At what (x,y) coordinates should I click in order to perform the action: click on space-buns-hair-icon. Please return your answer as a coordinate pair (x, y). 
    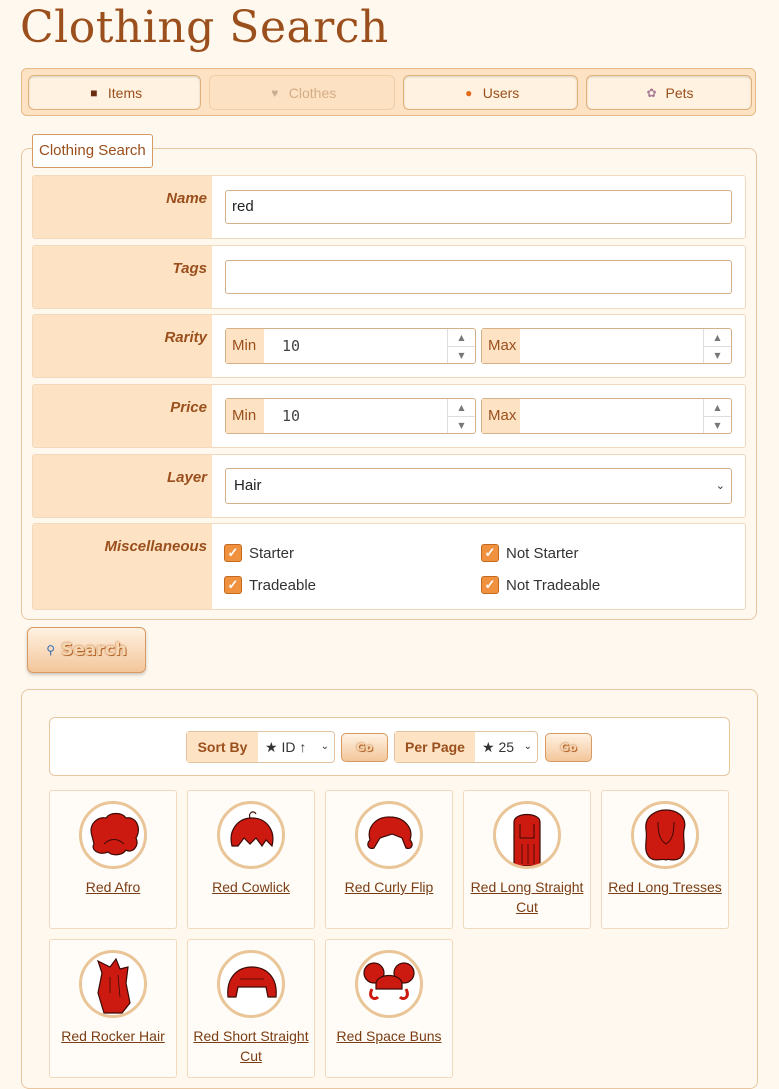
    Looking at the image, I should click on (389, 984).